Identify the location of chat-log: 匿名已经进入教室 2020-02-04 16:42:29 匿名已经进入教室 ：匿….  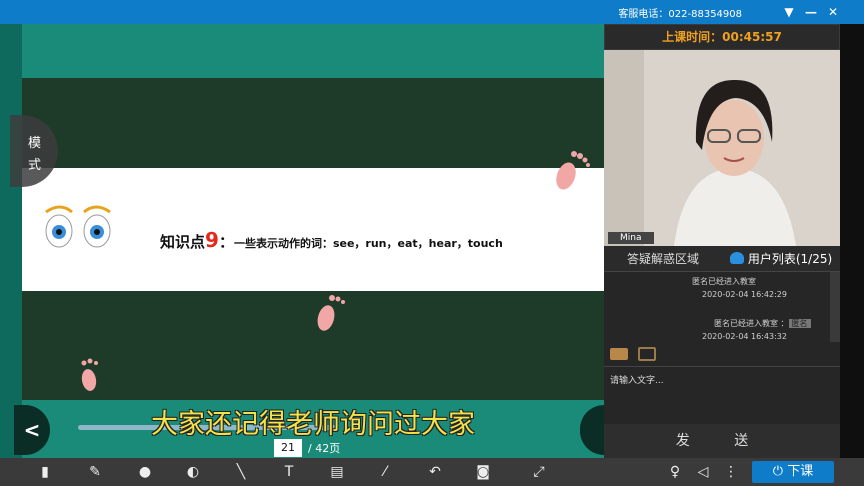
(722, 307).